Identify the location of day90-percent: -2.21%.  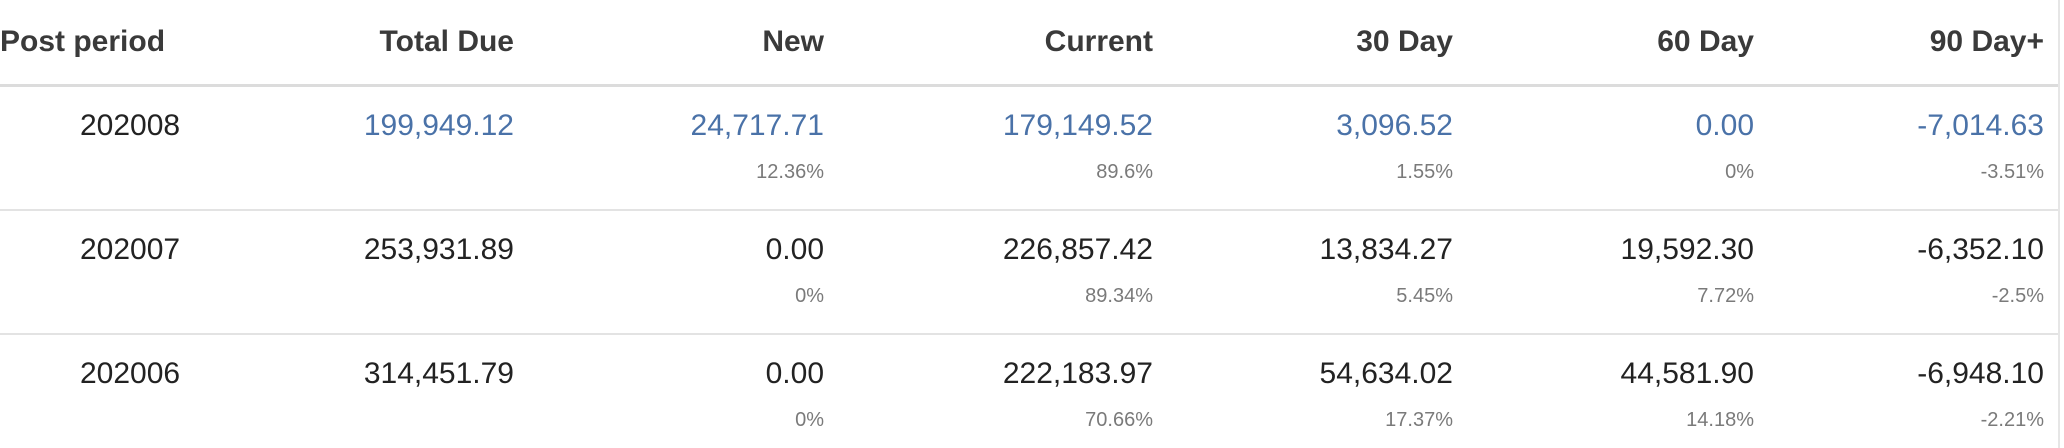
(2012, 419).